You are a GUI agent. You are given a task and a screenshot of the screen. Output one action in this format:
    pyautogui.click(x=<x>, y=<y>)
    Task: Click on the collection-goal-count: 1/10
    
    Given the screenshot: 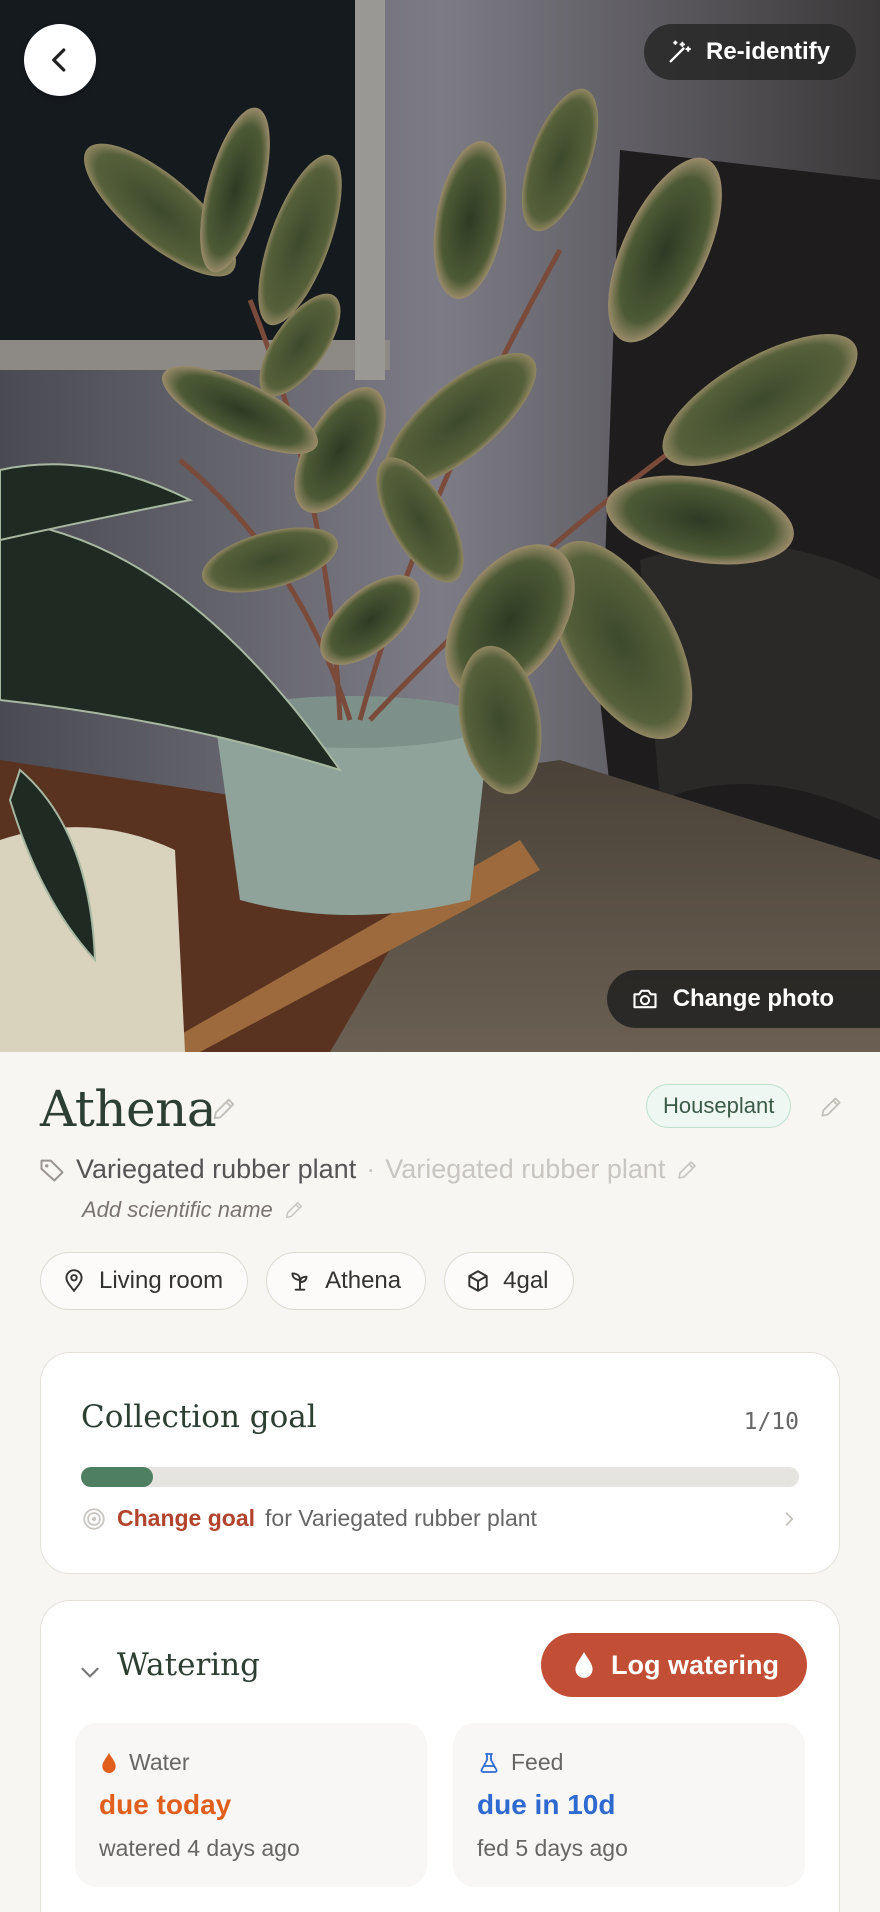 What is the action you would take?
    pyautogui.click(x=771, y=1422)
    